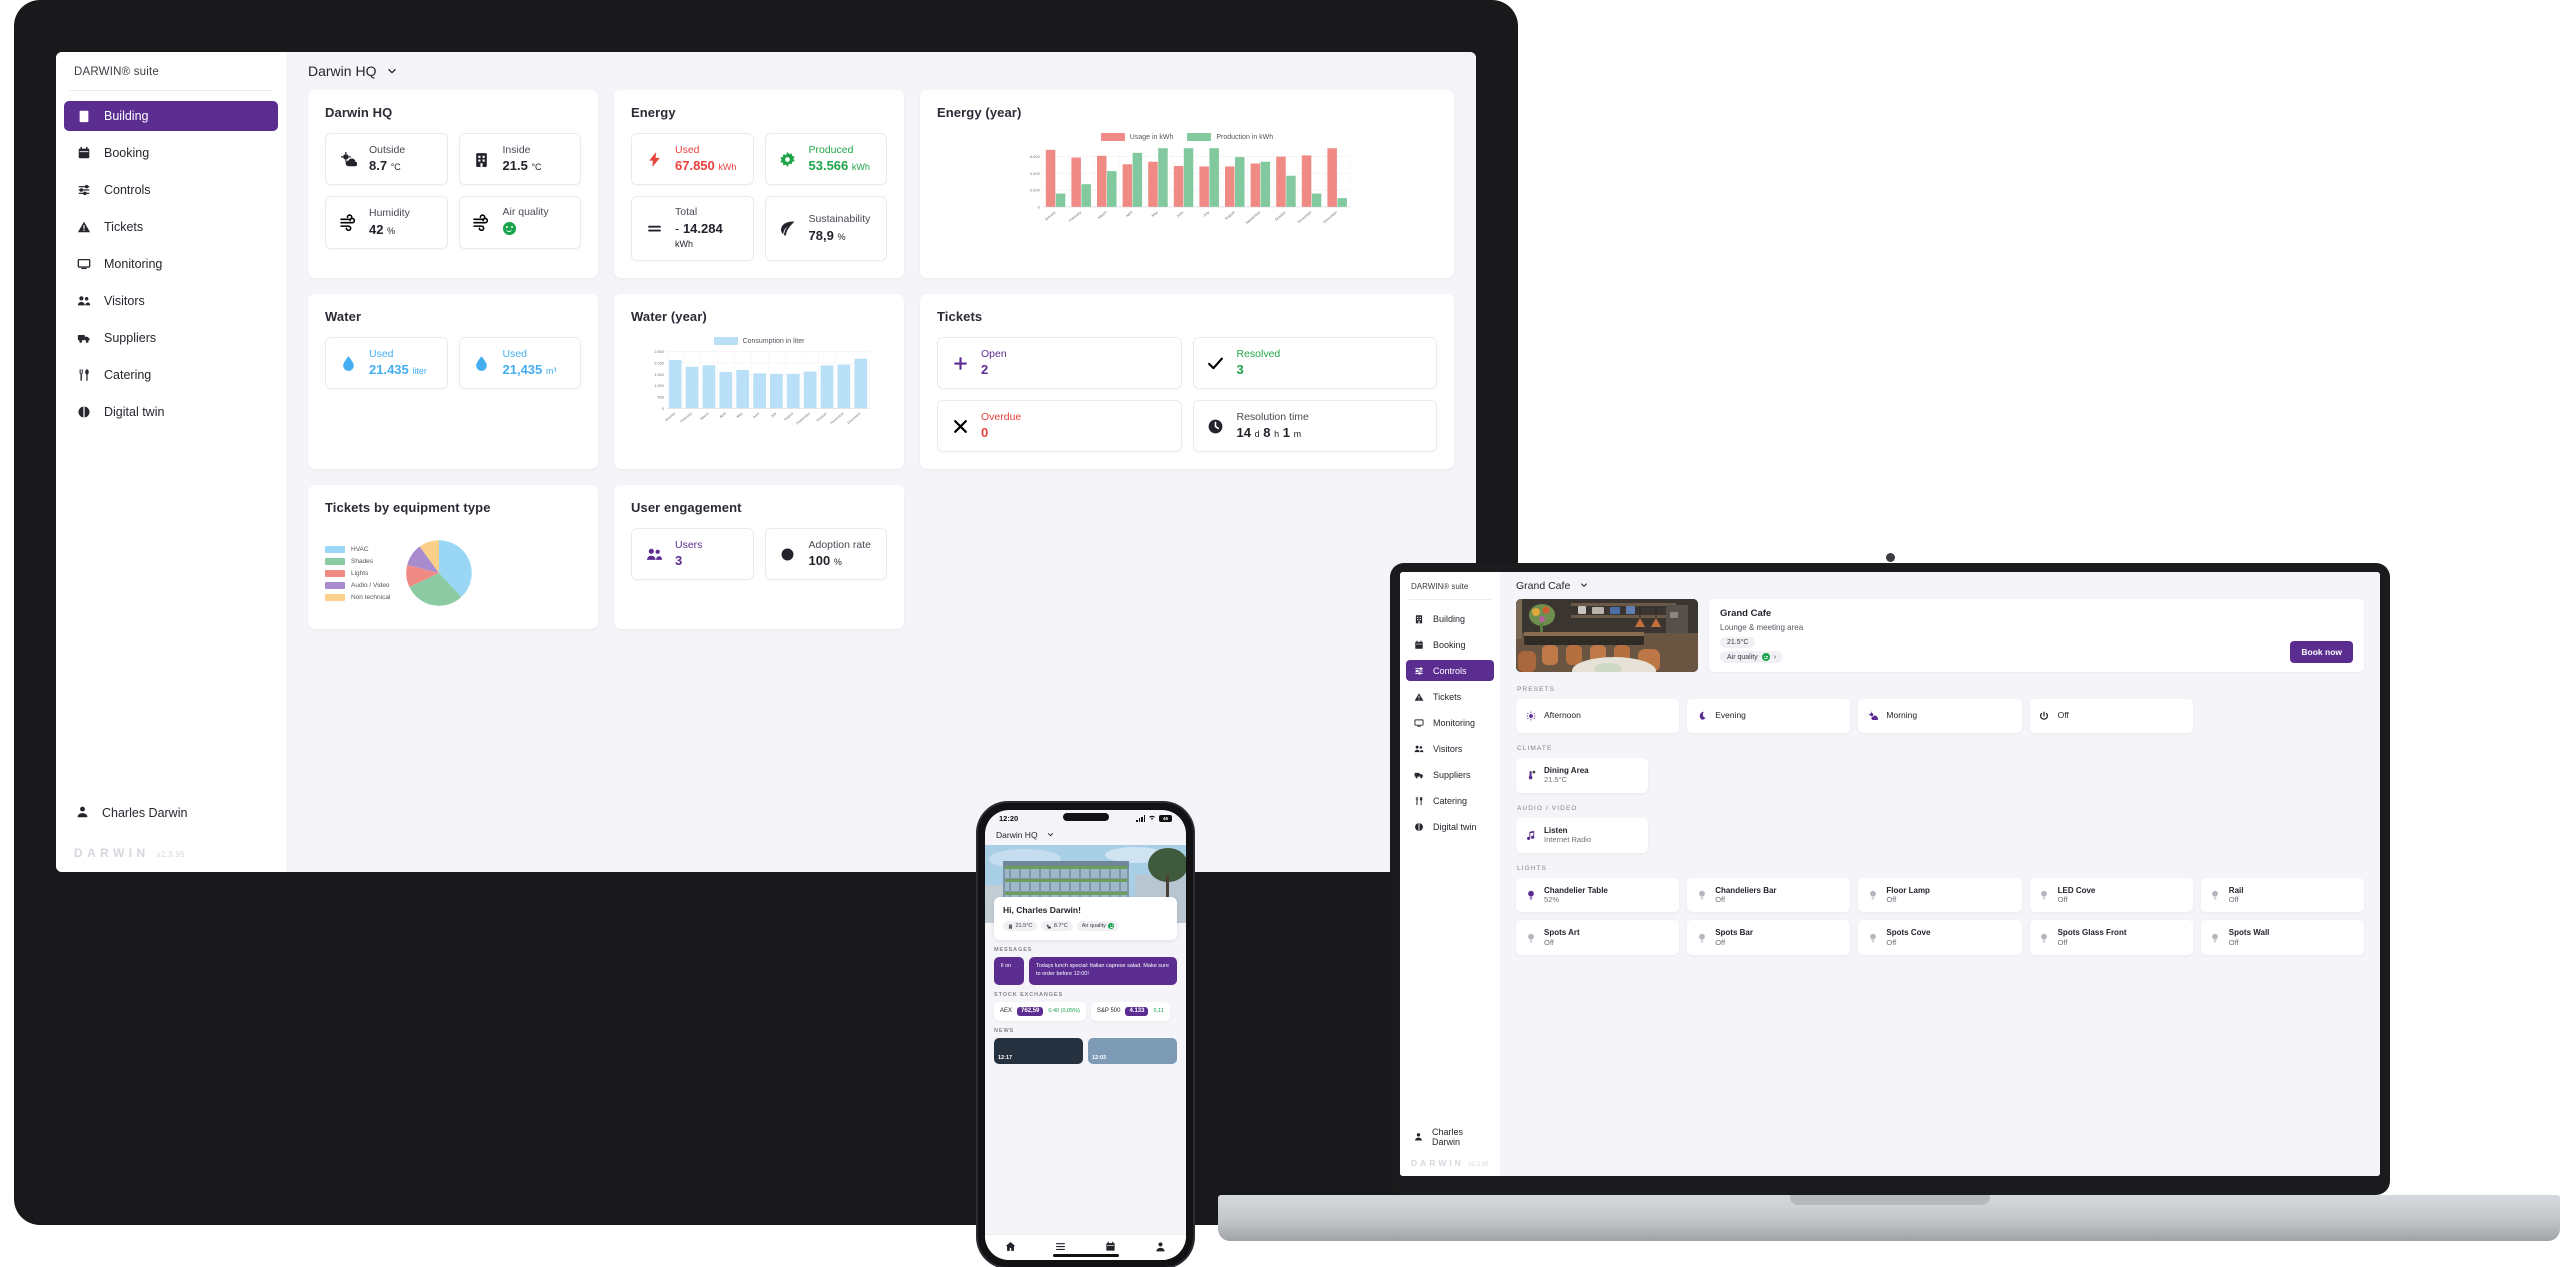 The image size is (2560, 1267). I want to click on control-spots-cove: Spots Cove Off, so click(1940, 938).